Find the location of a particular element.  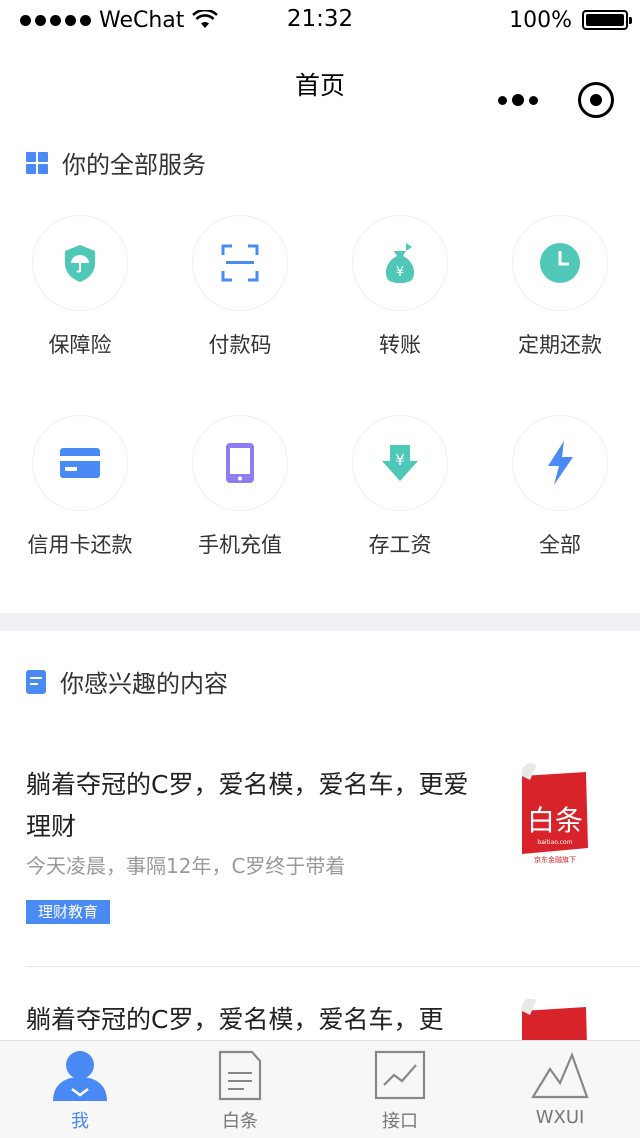

yen-down-icon: ¥ is located at coordinates (400, 463).